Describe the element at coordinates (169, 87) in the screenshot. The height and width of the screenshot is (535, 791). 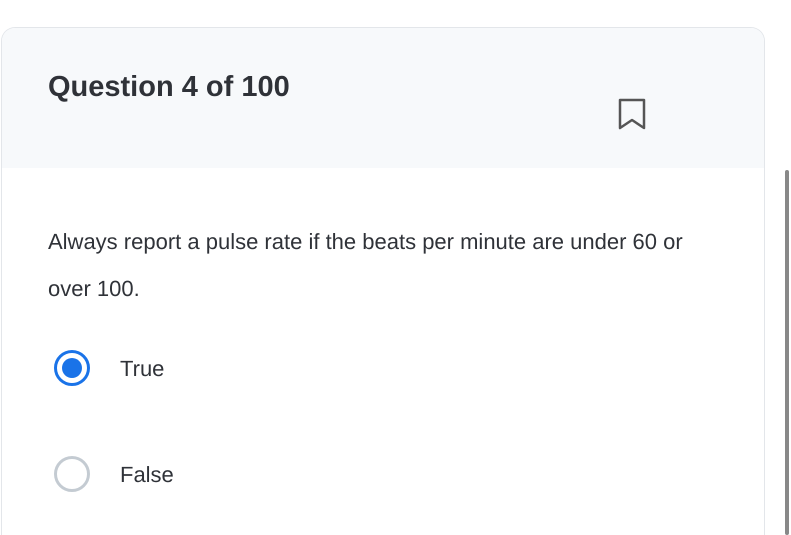
I see `question-title: Question 4 of 100` at that location.